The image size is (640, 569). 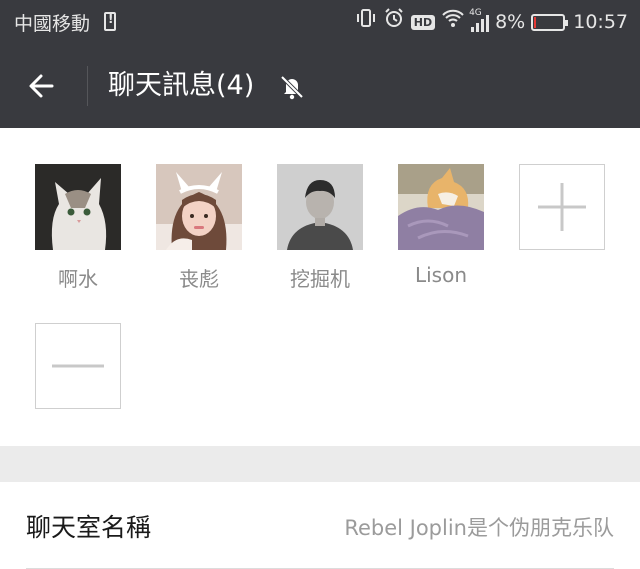 I want to click on signal-icon: 4G, so click(x=479, y=20).